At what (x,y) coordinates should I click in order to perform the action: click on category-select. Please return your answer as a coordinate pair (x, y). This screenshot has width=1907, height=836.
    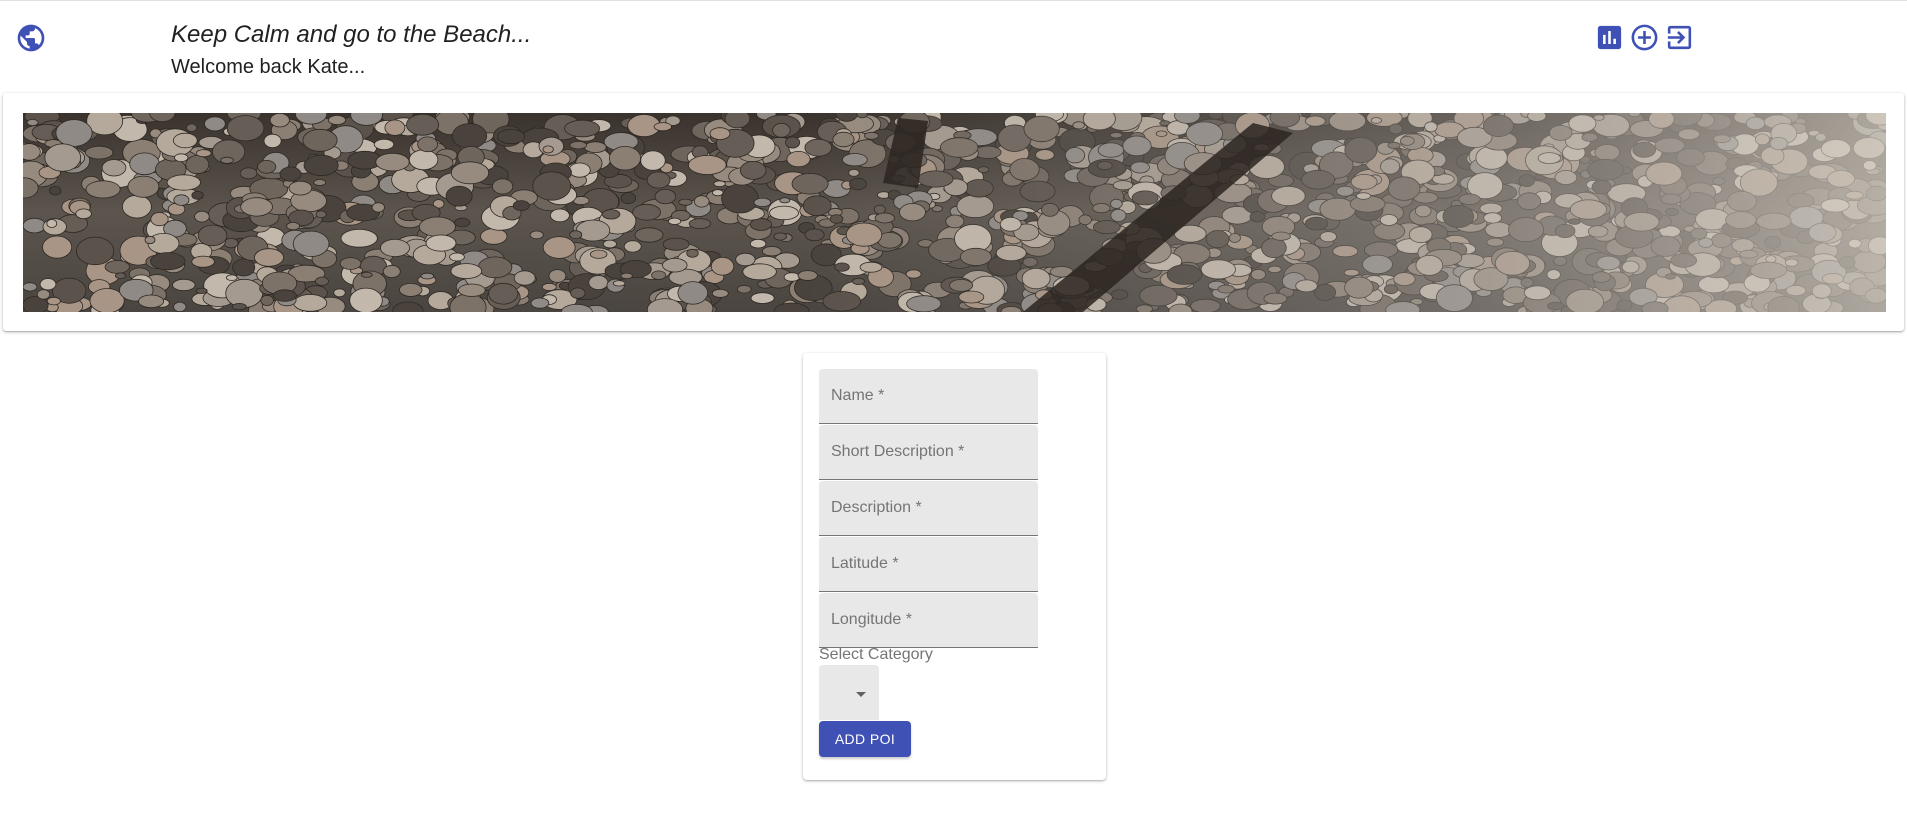
    Looking at the image, I should click on (849, 692).